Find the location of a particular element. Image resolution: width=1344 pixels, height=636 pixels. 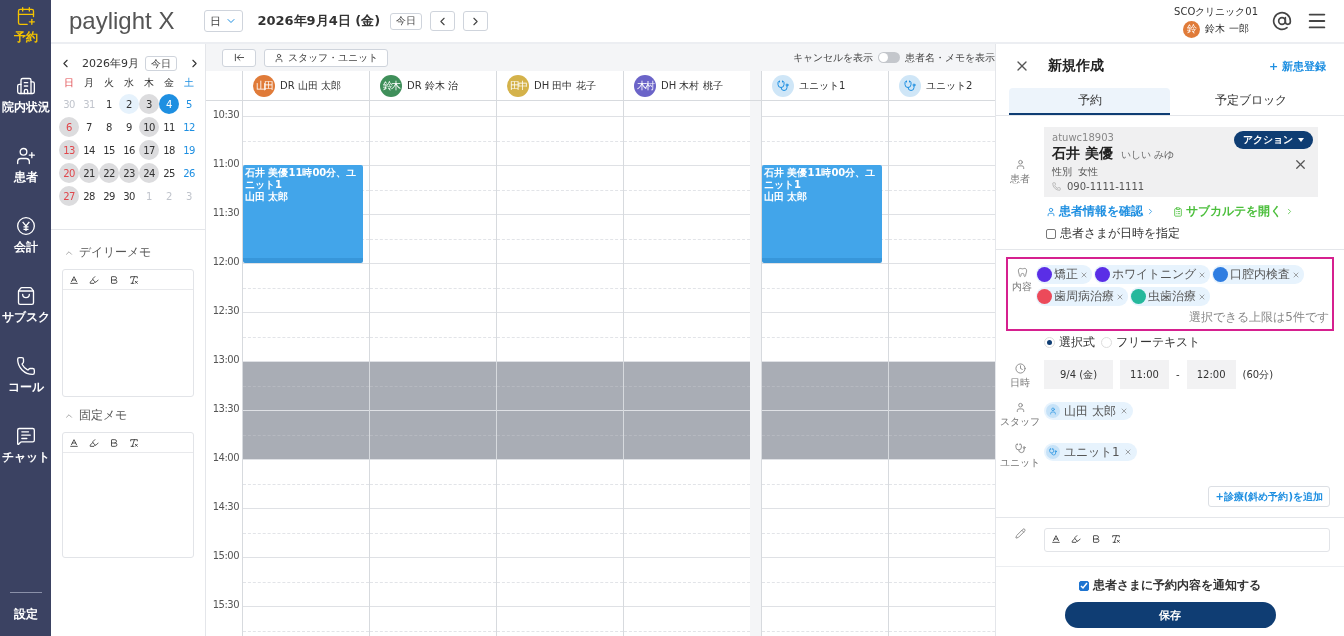

calendar-day: 7 is located at coordinates (89, 127).